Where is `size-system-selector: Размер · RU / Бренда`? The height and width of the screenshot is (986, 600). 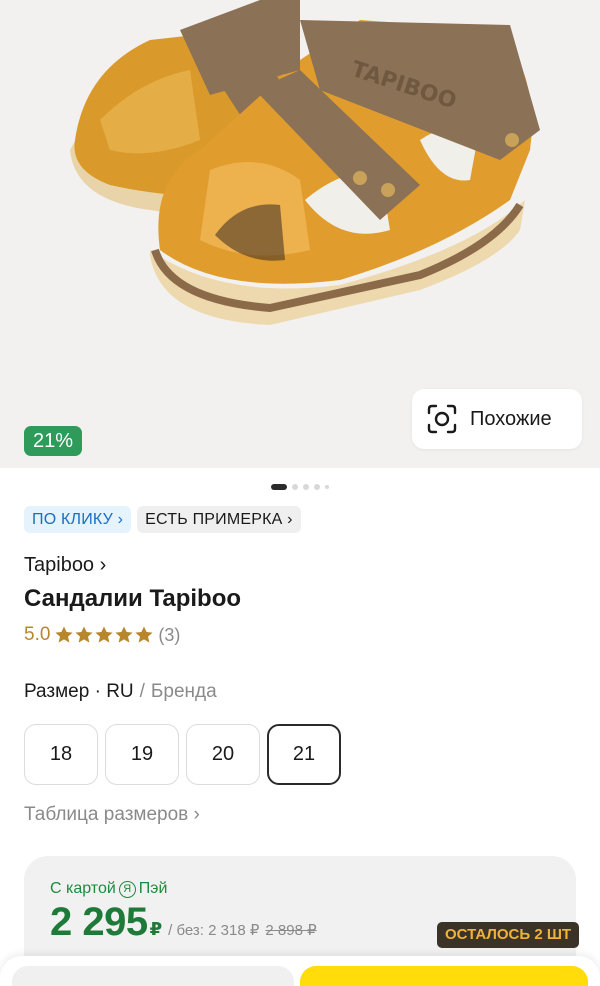 size-system-selector: Размер · RU / Бренда is located at coordinates (120, 692).